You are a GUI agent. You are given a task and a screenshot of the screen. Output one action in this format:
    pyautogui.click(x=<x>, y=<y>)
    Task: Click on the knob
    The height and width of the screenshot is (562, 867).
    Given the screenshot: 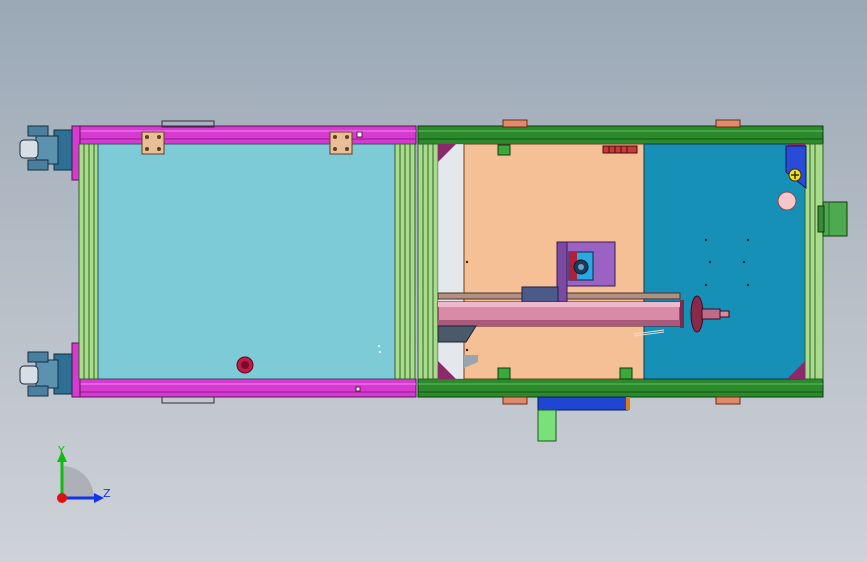 What is the action you would take?
    pyautogui.click(x=245, y=365)
    